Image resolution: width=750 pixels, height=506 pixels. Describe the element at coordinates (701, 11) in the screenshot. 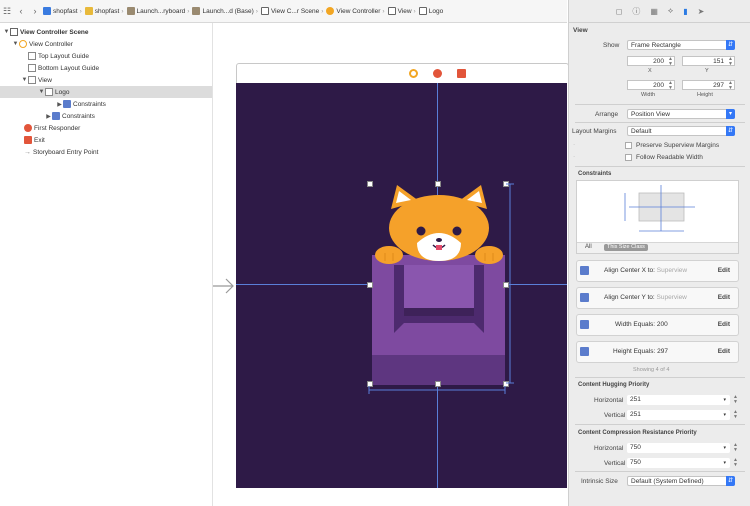

I see `connections-inspector-icon: ➤` at that location.